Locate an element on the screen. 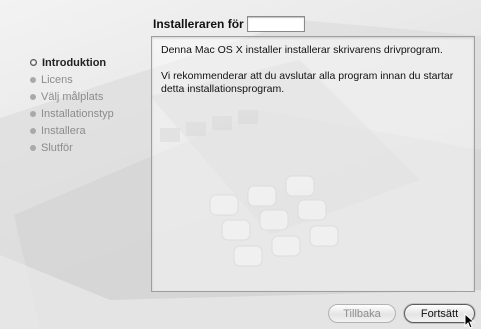 The image size is (481, 329). step-introduktion: Introduktion is located at coordinates (72, 62).